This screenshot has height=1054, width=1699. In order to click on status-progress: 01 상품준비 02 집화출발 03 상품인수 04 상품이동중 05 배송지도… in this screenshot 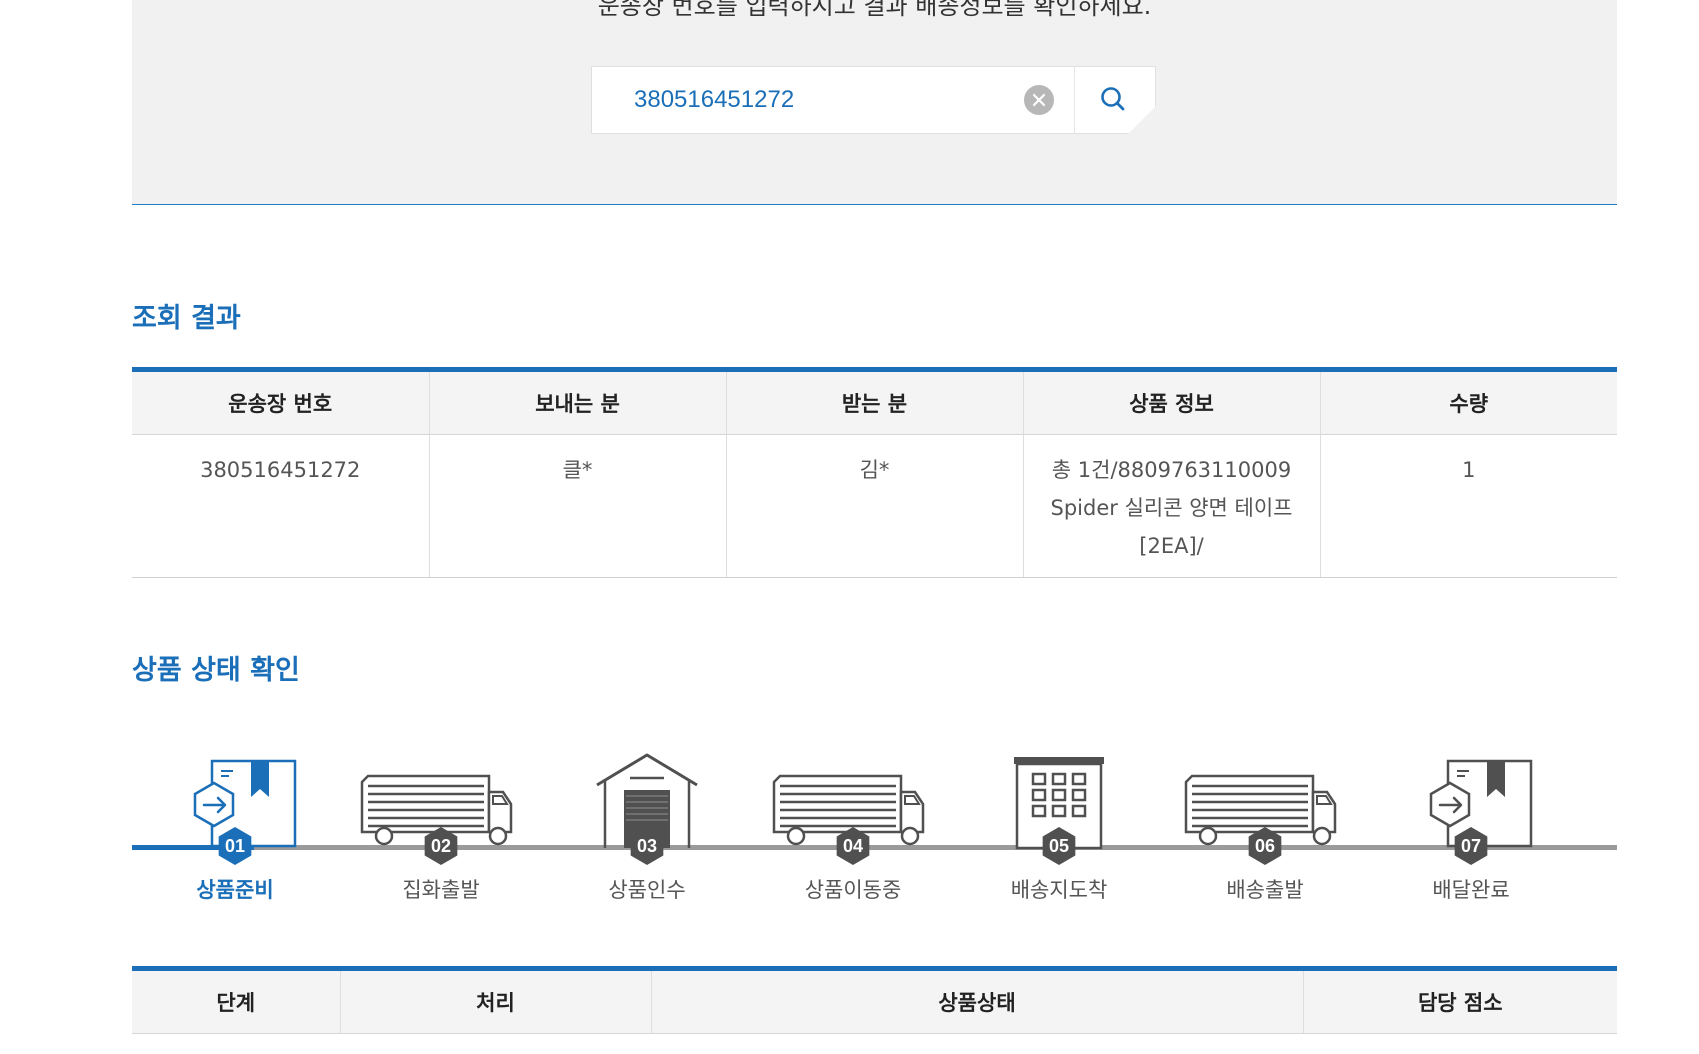, I will do `click(874, 832)`.